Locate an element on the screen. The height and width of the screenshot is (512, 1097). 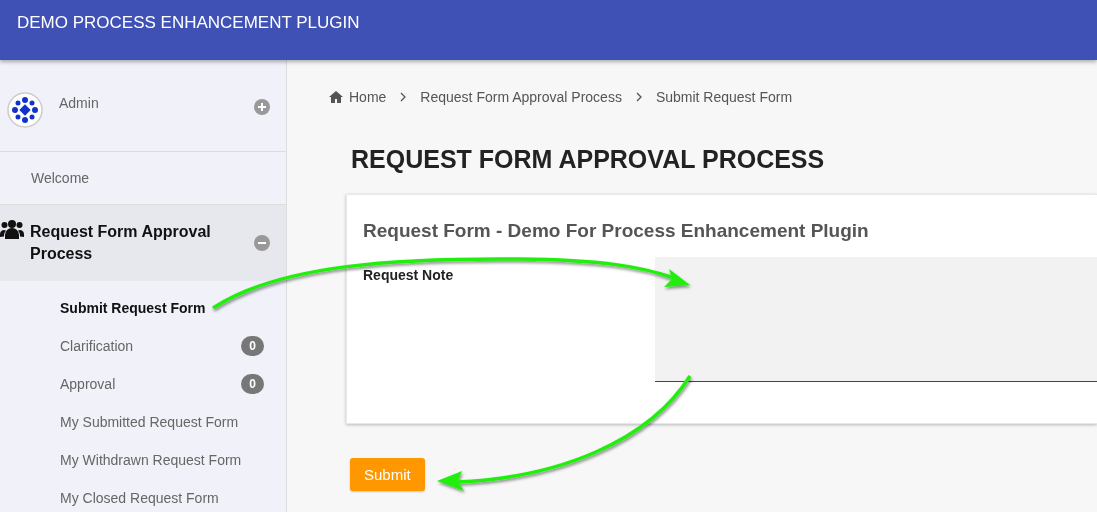
breadcrumb-link: Home is located at coordinates (368, 97).